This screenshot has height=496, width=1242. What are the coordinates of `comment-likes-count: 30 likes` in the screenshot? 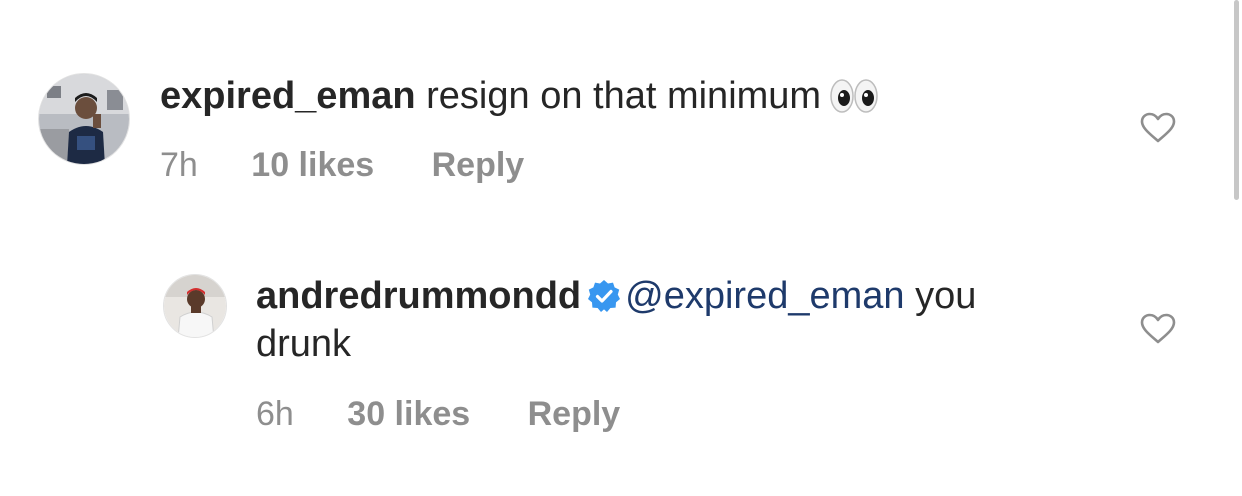 It's located at (408, 414).